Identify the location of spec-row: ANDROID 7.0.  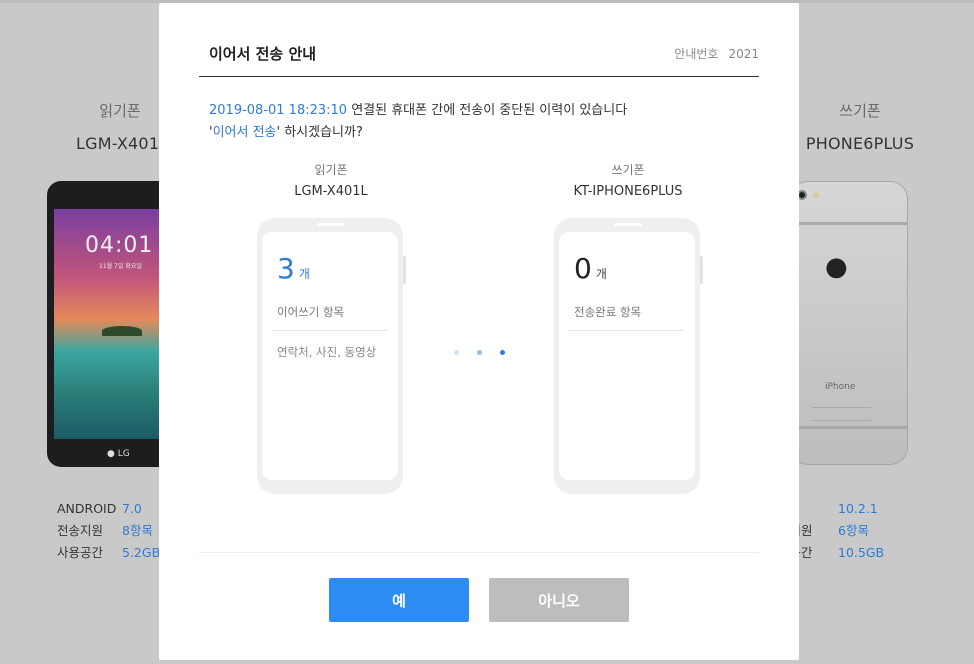
(108, 509).